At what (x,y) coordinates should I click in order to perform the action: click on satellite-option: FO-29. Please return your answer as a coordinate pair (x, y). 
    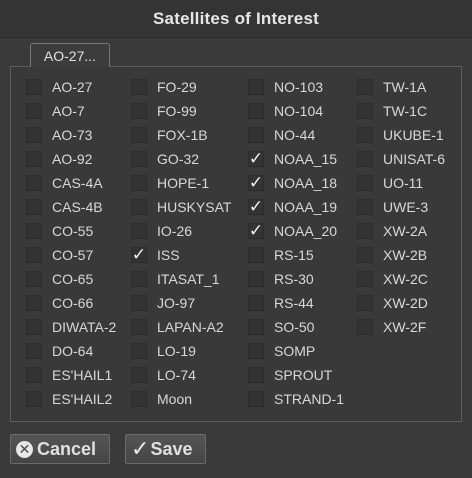
    Looking at the image, I should click on (164, 87).